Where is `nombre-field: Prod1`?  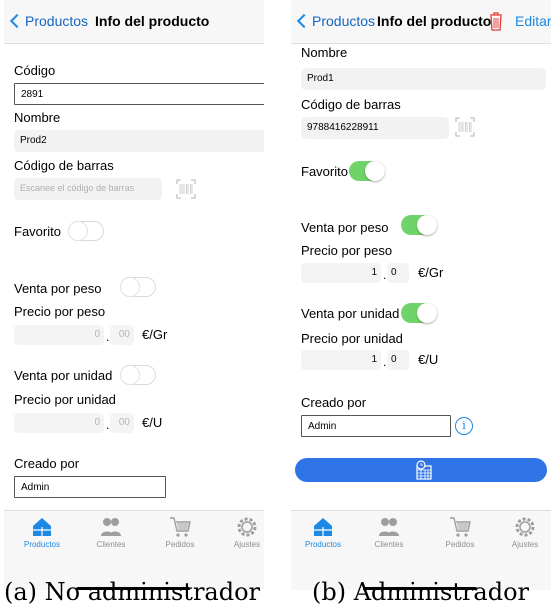
nombre-field: Prod1 is located at coordinates (423, 79).